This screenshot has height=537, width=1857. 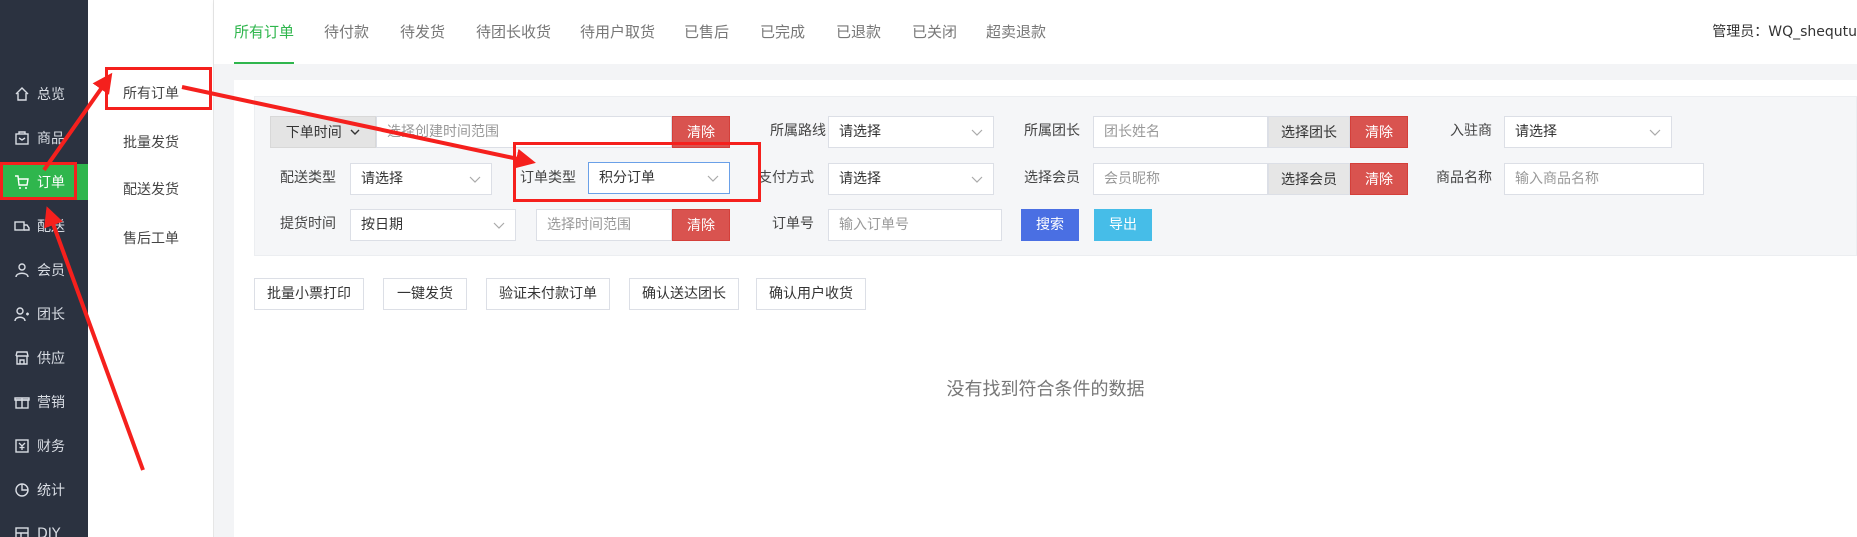 What do you see at coordinates (1052, 178) in the screenshot?
I see `member-label: 选择会员` at bounding box center [1052, 178].